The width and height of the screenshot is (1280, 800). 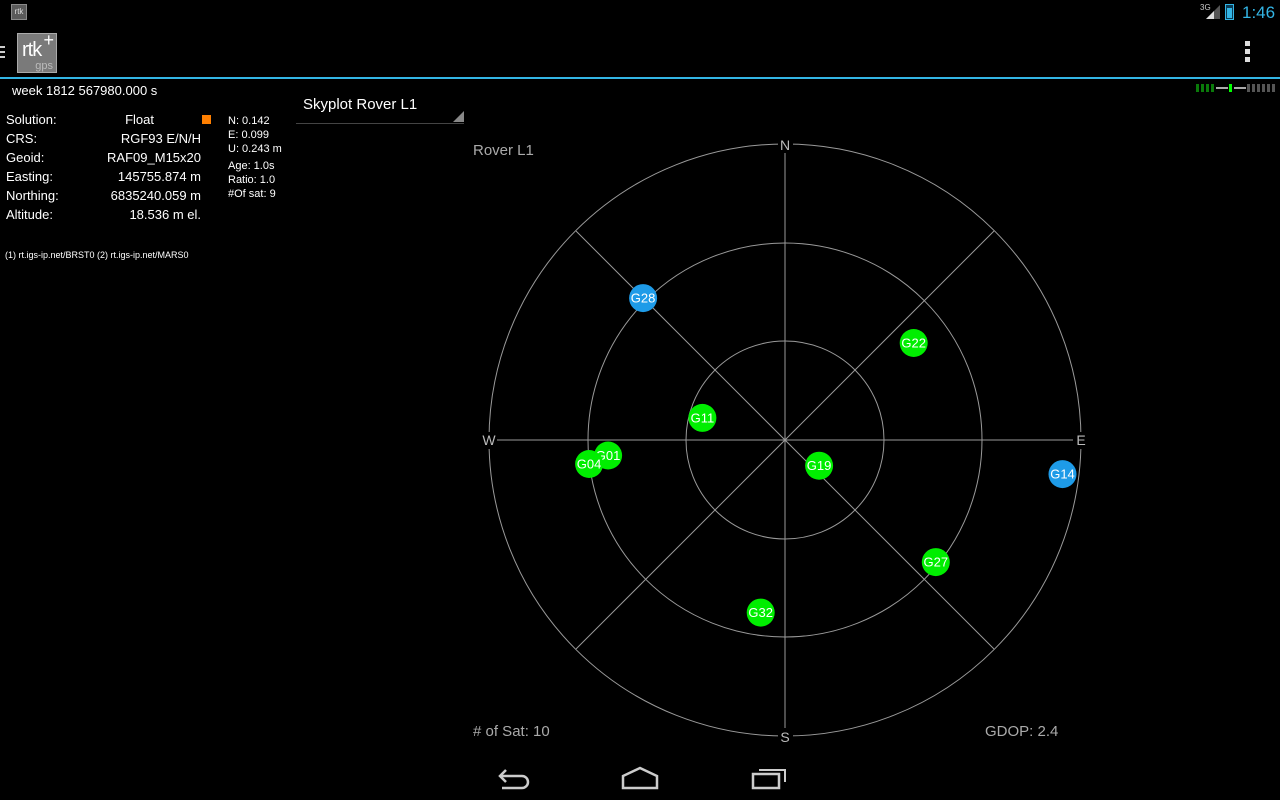 I want to click on satellite-g04: G04, so click(x=589, y=464).